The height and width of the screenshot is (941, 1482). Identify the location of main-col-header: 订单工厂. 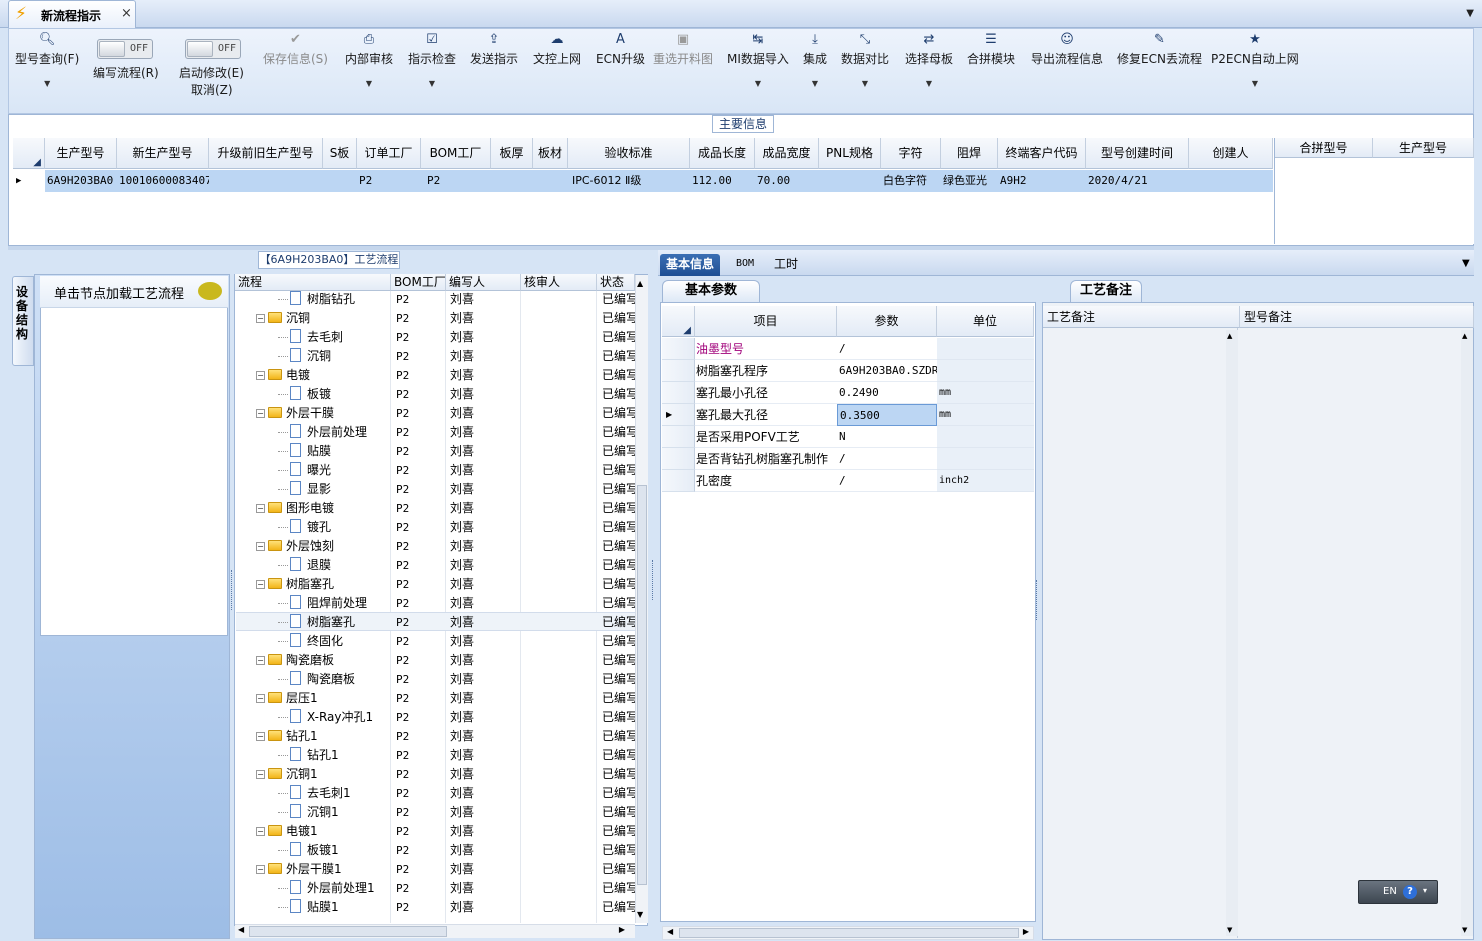
(389, 153).